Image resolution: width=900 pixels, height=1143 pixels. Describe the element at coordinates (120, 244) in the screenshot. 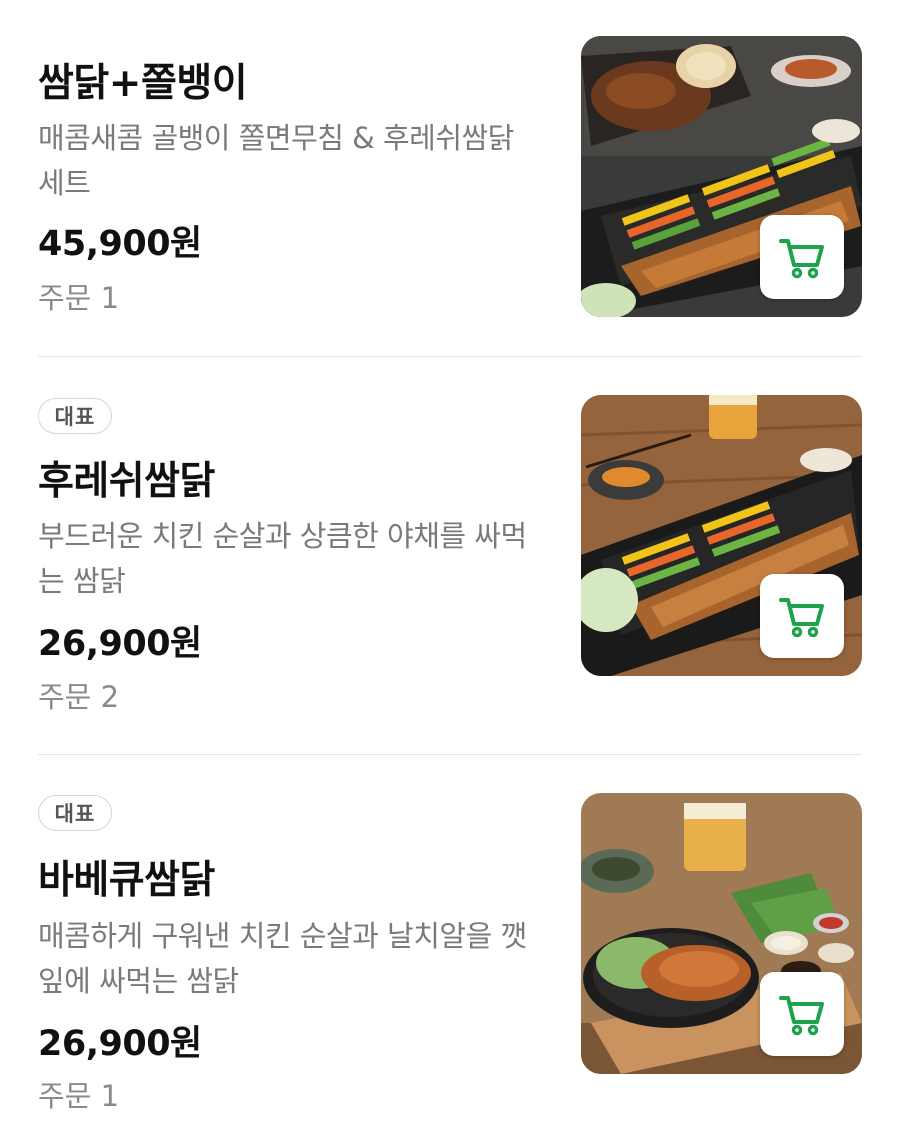

I see `menu-item-price: 45,900원` at that location.